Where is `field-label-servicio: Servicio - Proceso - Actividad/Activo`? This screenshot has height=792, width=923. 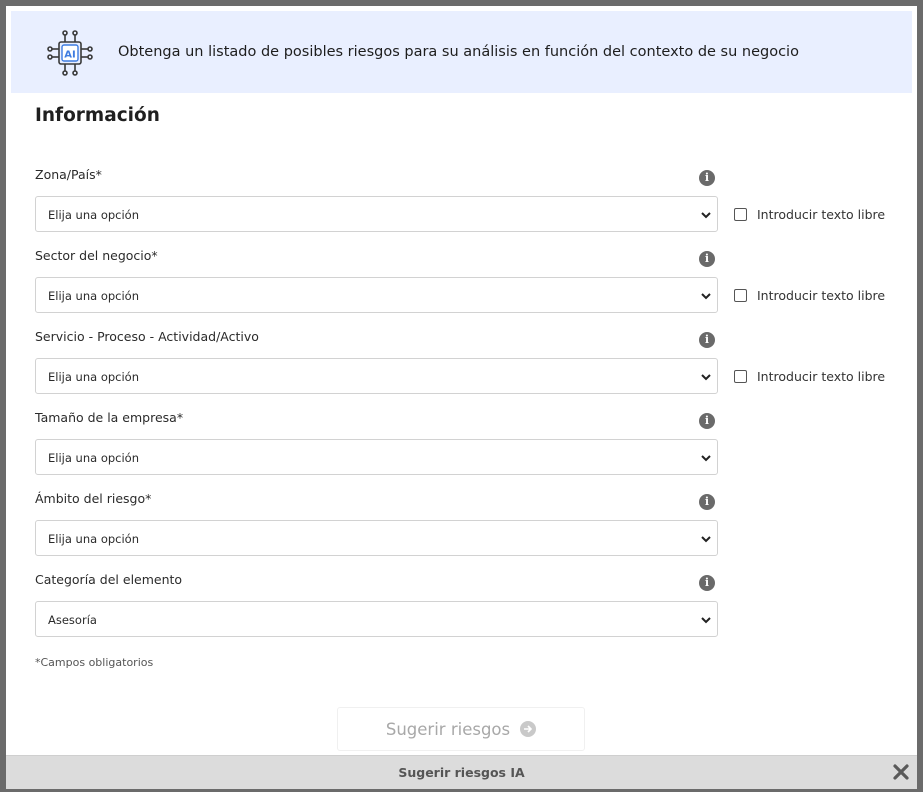 field-label-servicio: Servicio - Proceso - Actividad/Activo is located at coordinates (147, 336).